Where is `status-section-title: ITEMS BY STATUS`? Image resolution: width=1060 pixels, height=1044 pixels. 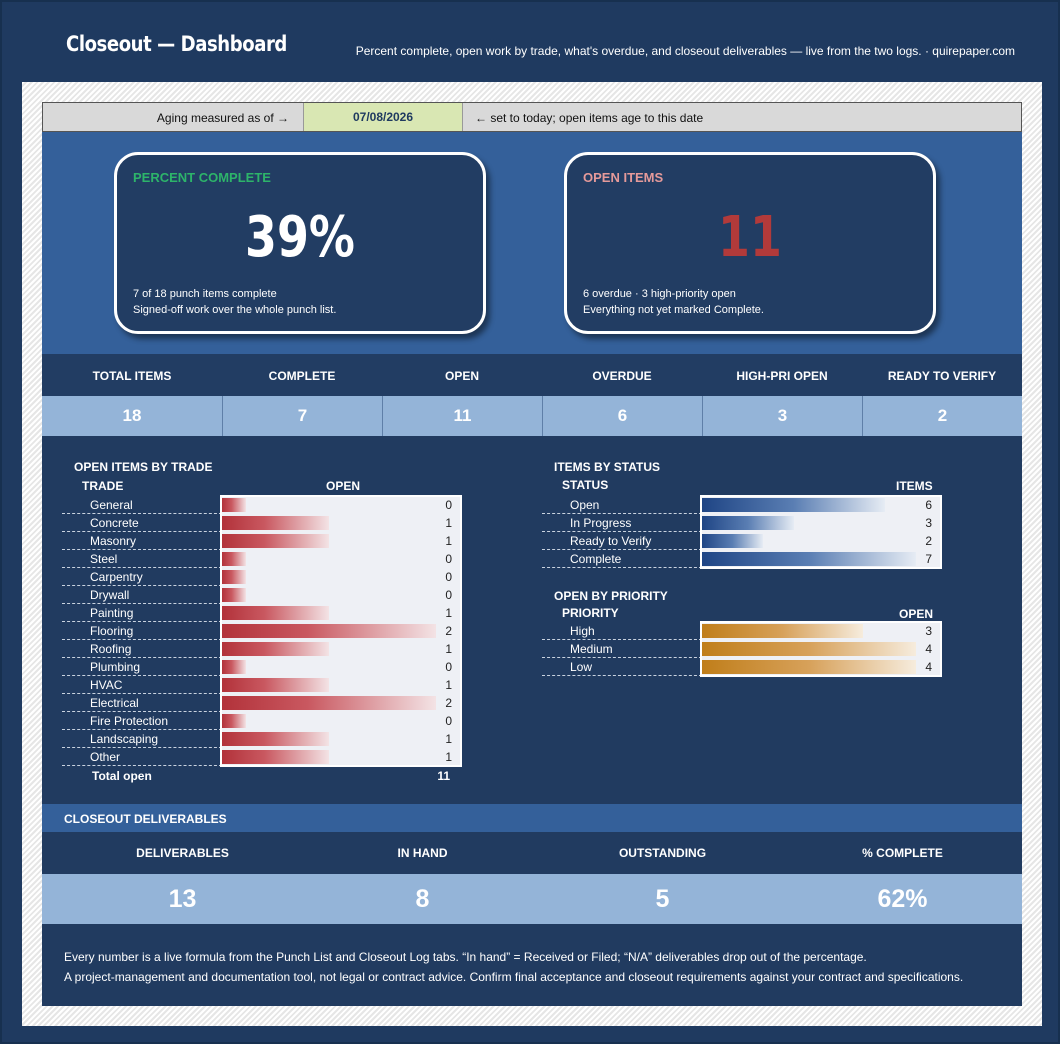
status-section-title: ITEMS BY STATUS is located at coordinates (607, 467).